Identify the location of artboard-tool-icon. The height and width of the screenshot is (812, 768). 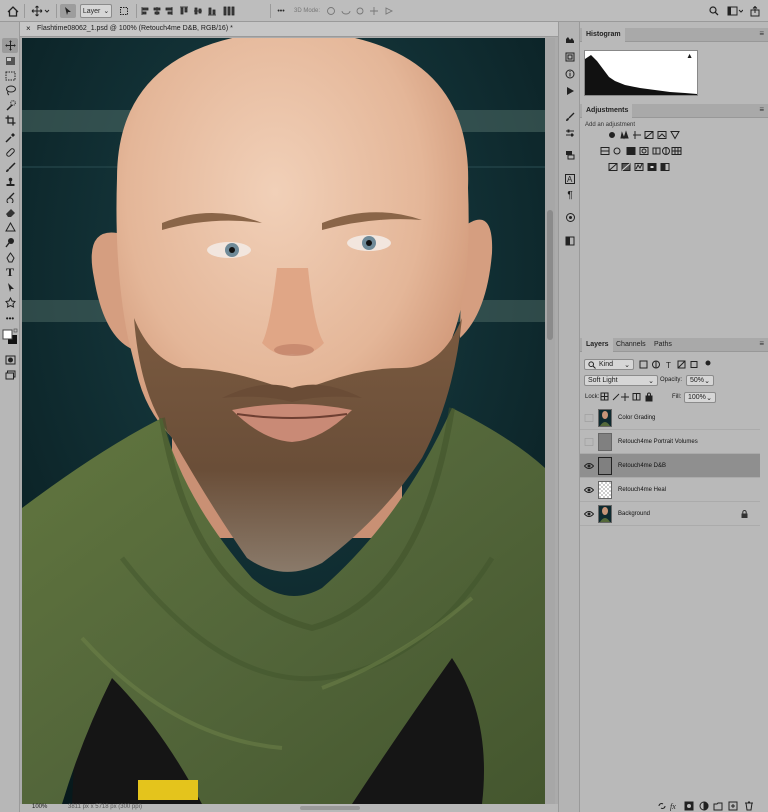
(10, 60).